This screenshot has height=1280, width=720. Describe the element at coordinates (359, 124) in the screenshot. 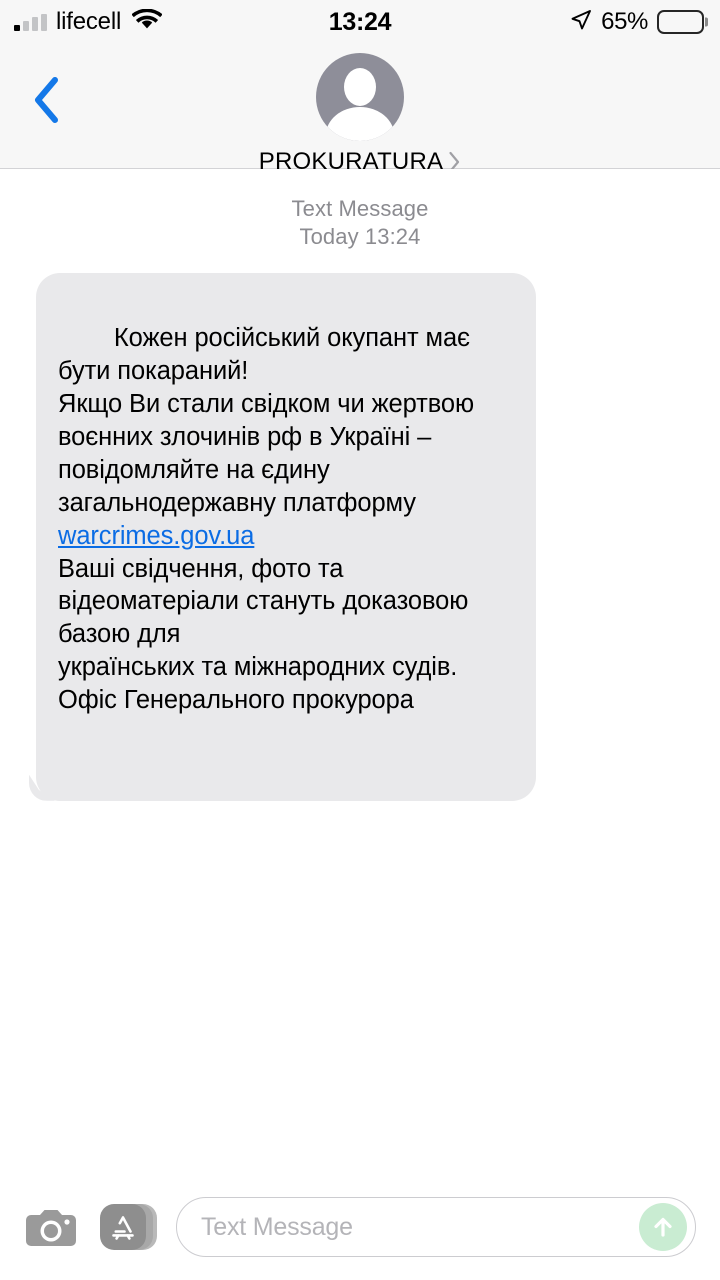

I see `avatar-body-shape` at that location.